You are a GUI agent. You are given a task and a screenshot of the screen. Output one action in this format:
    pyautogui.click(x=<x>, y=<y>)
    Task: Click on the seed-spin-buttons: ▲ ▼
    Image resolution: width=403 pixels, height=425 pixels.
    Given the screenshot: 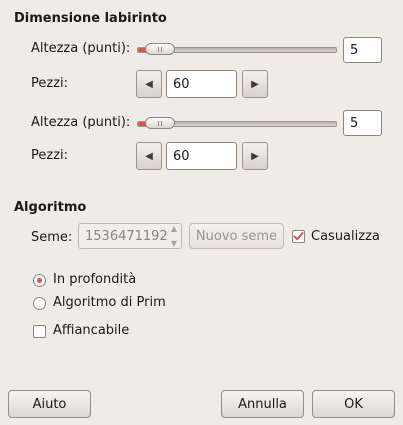 What is the action you would take?
    pyautogui.click(x=174, y=236)
    